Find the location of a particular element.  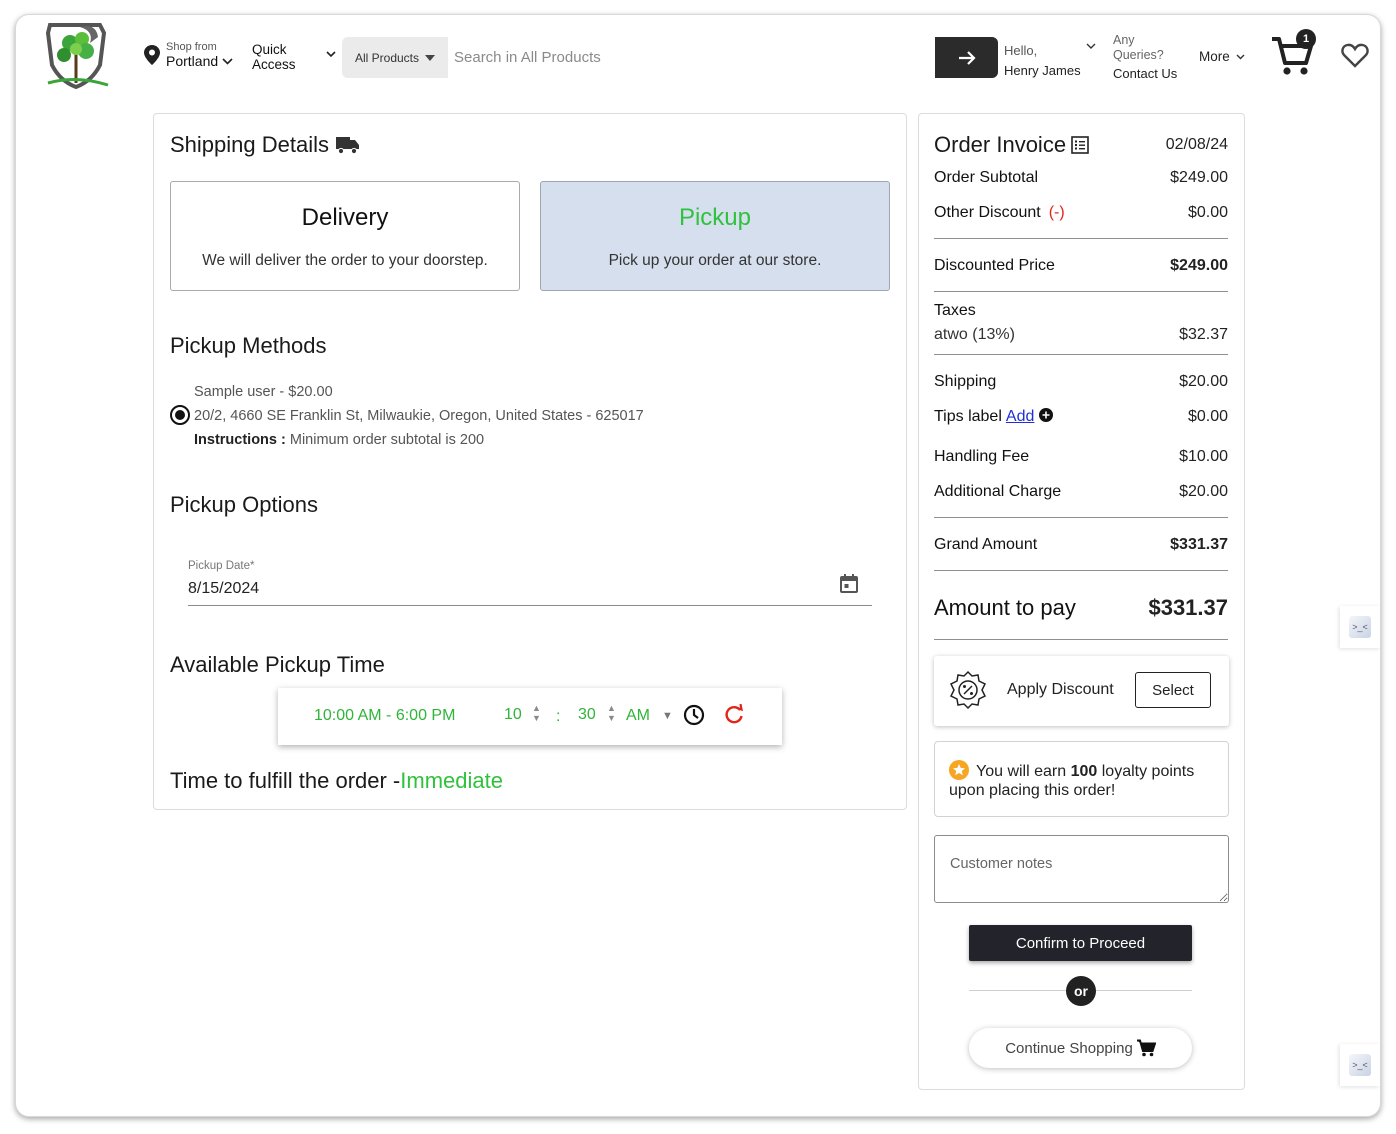

fulfill-time-text: Time to fulfill the order -Immediate is located at coordinates (336, 781).